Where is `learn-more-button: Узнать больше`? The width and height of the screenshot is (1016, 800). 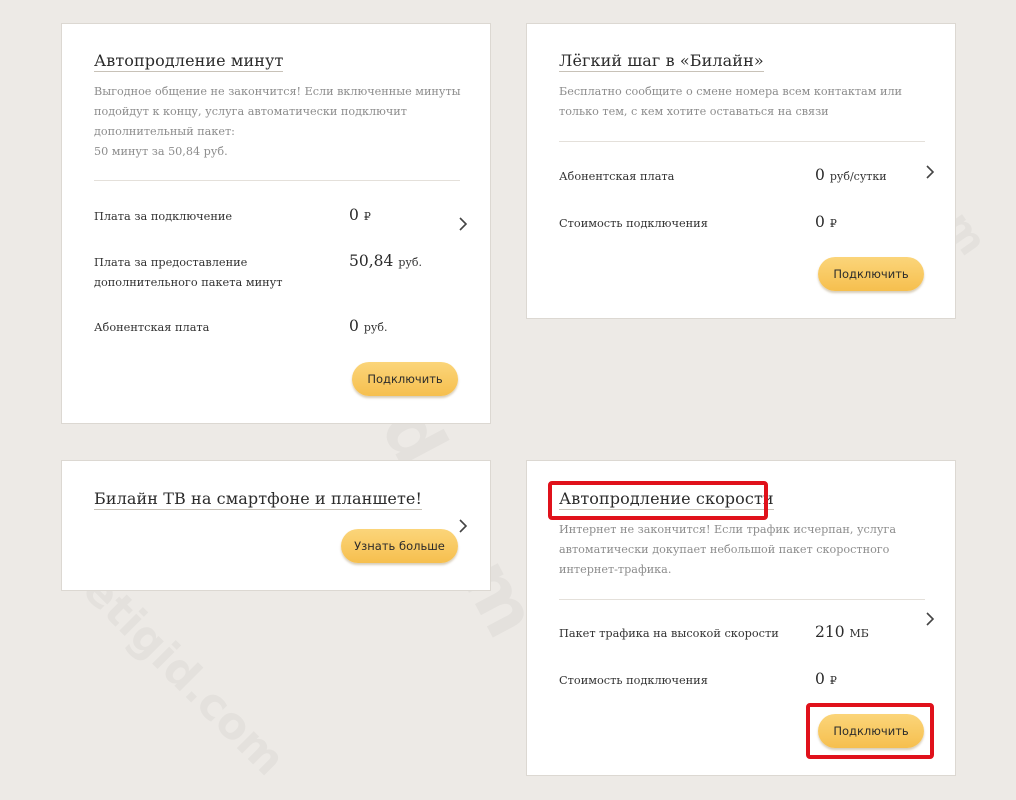
learn-more-button: Узнать больше is located at coordinates (399, 546).